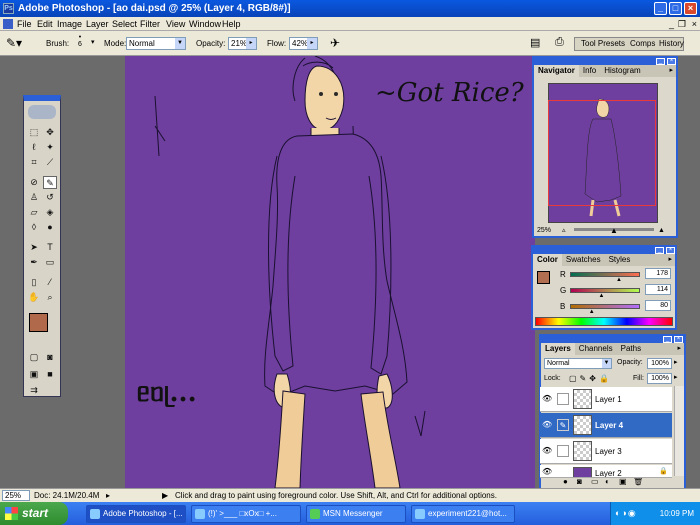 The image size is (700, 525). I want to click on mode-select: Normal ▼, so click(156, 43).